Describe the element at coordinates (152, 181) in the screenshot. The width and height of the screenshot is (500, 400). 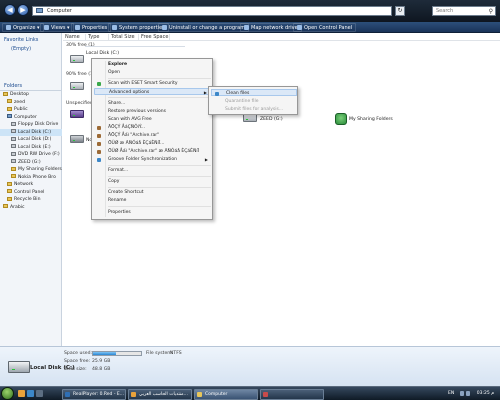
I see `menu-item-copy: Copy` at that location.